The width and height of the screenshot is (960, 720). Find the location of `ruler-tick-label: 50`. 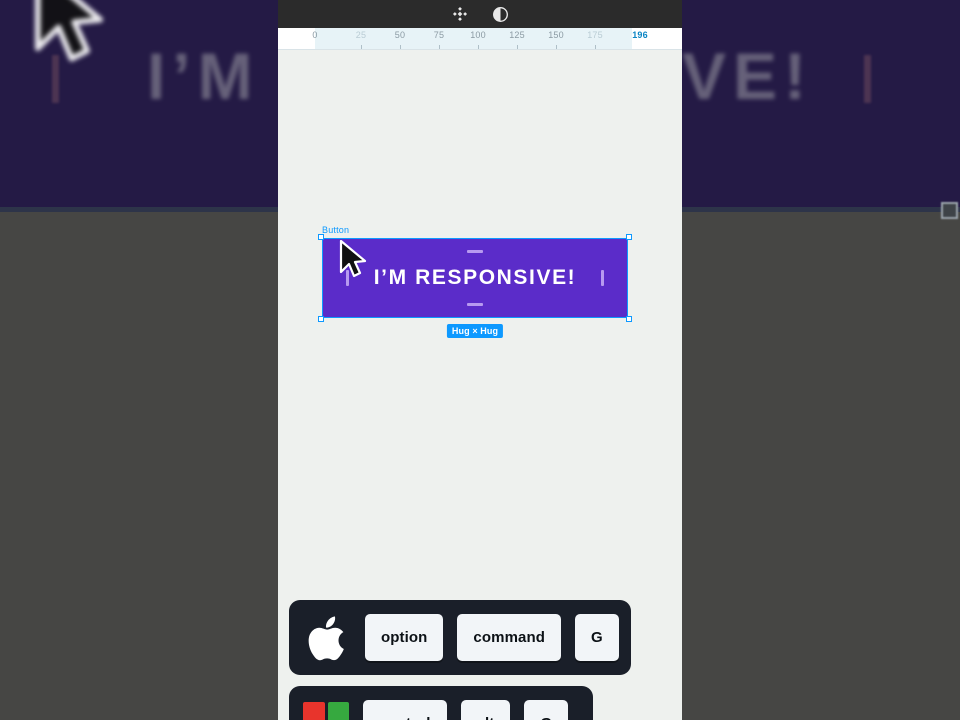

ruler-tick-label: 50 is located at coordinates (400, 35).